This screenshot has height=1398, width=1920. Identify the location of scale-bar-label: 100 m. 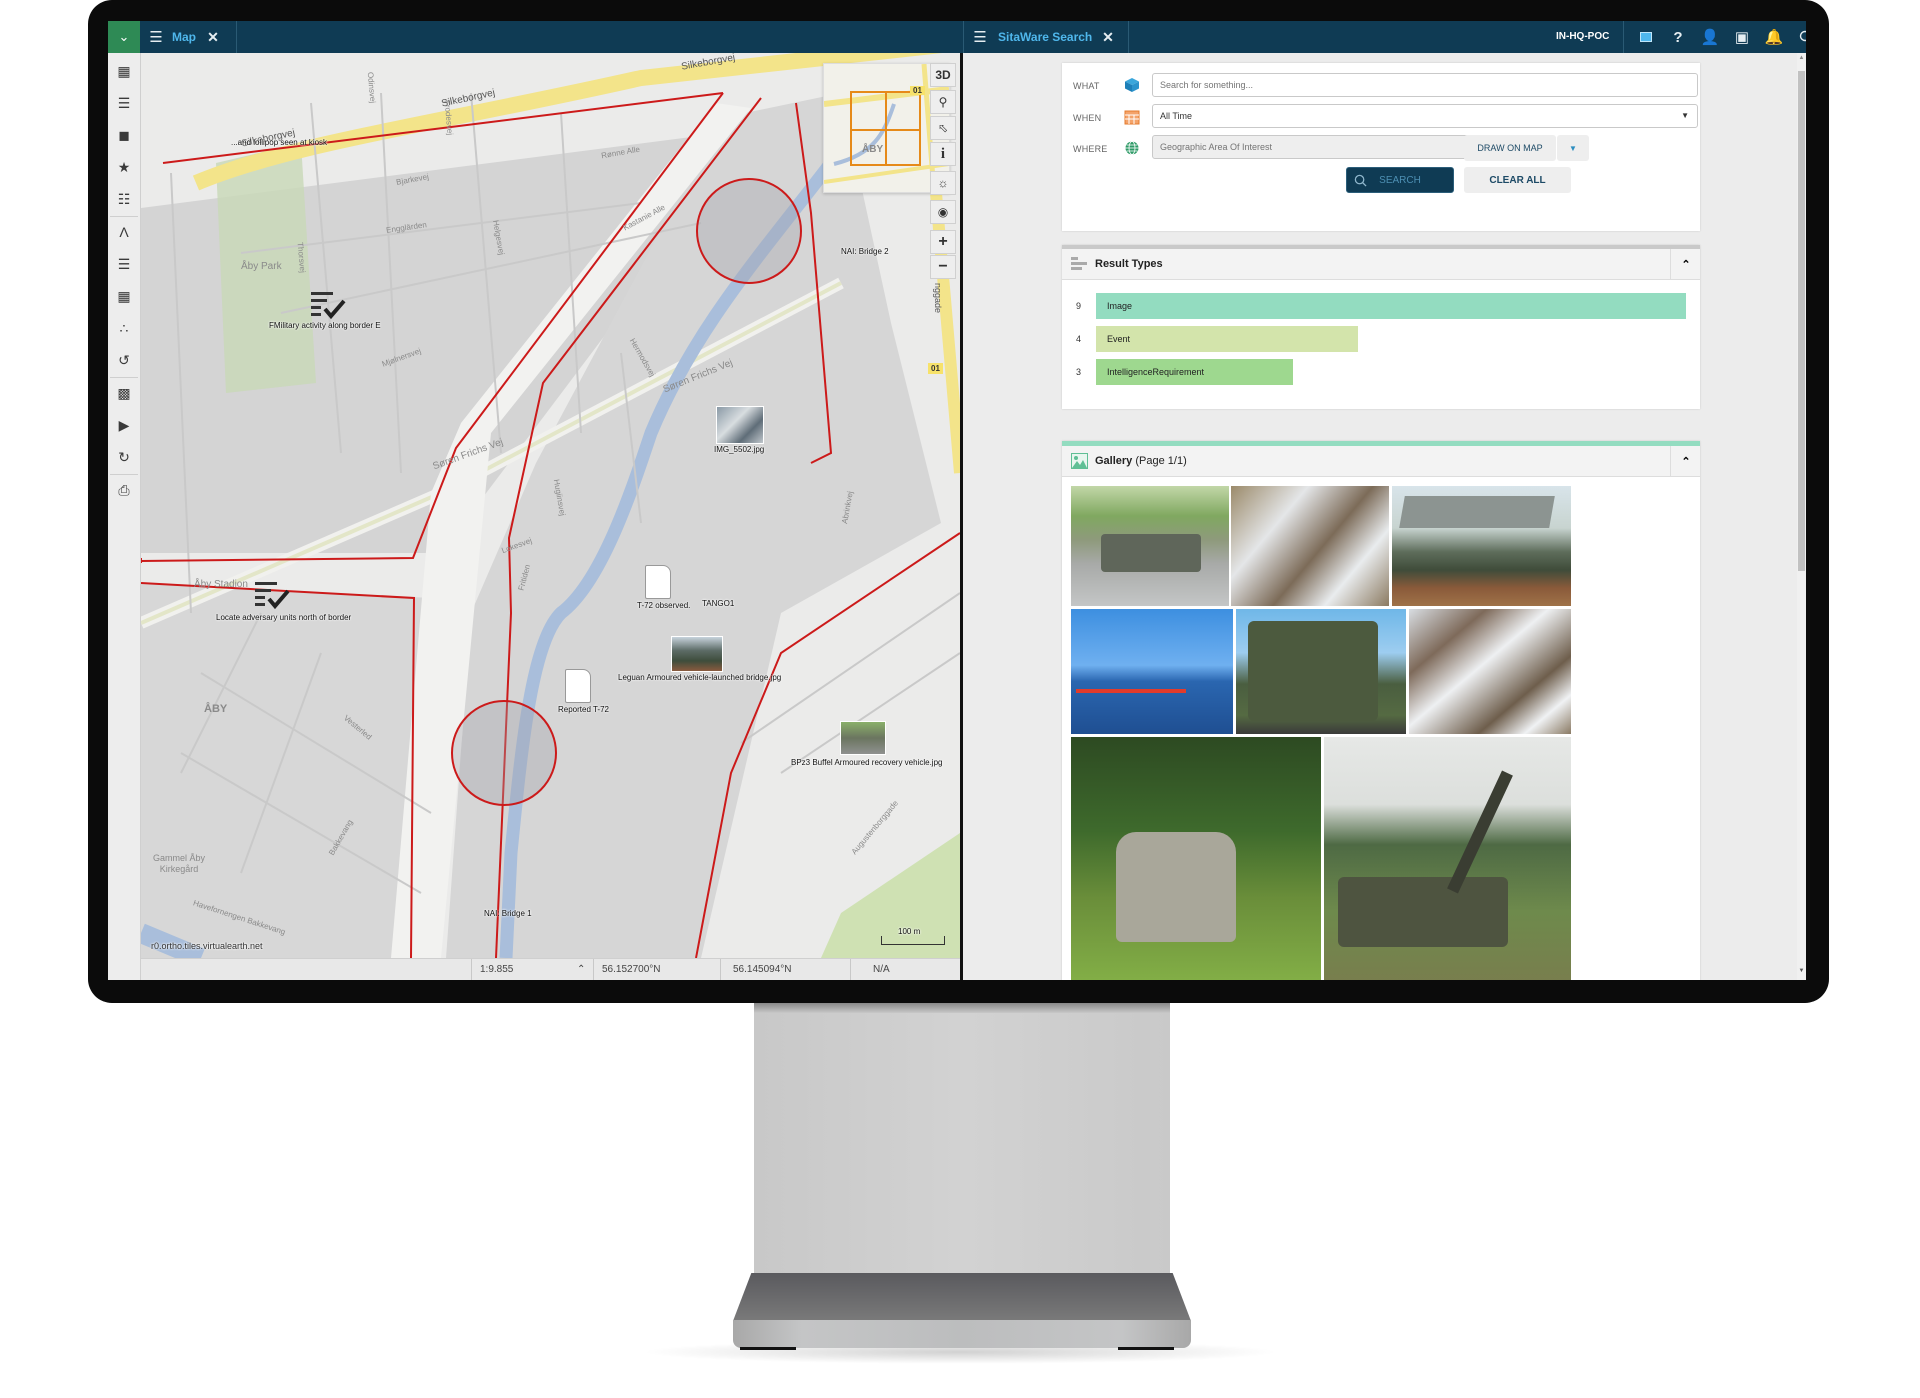
(909, 931).